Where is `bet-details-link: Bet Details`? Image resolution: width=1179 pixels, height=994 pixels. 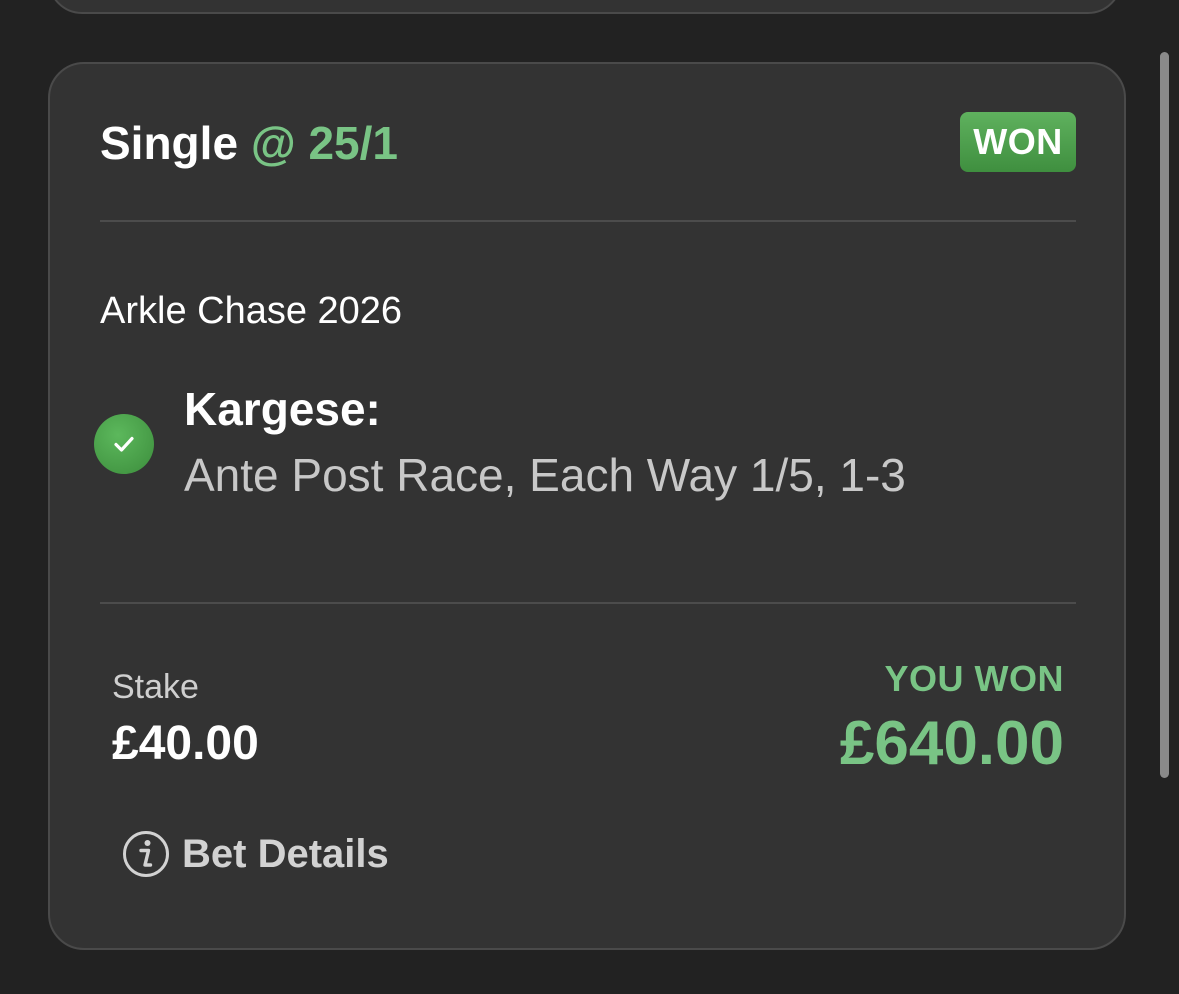
bet-details-link: Bet Details is located at coordinates (255, 854).